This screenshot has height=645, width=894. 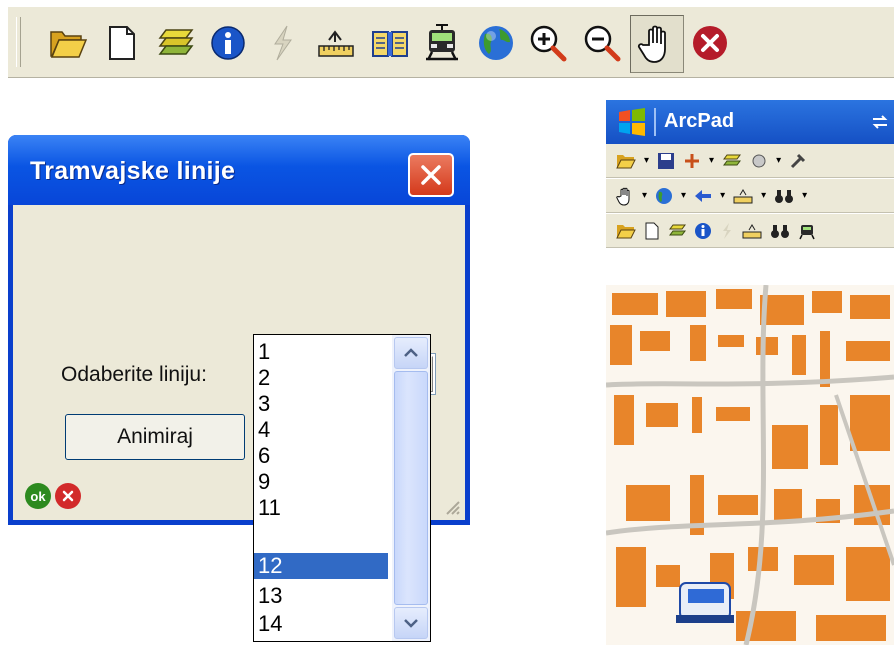 I want to click on close-map-button, so click(x=710, y=43).